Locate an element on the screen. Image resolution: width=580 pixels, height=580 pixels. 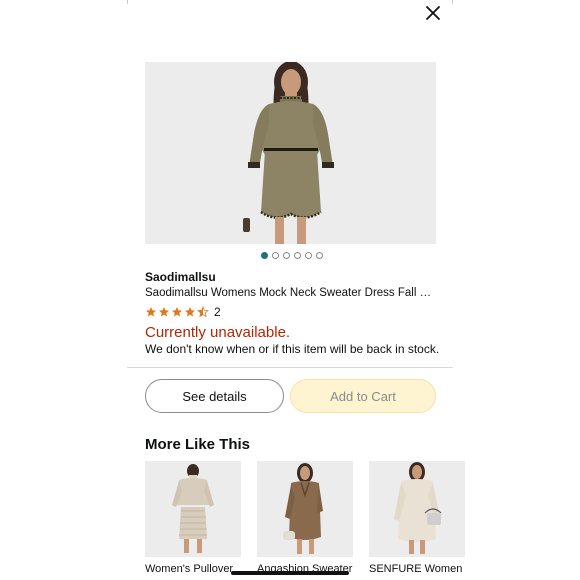
close-icon is located at coordinates (433, 13).